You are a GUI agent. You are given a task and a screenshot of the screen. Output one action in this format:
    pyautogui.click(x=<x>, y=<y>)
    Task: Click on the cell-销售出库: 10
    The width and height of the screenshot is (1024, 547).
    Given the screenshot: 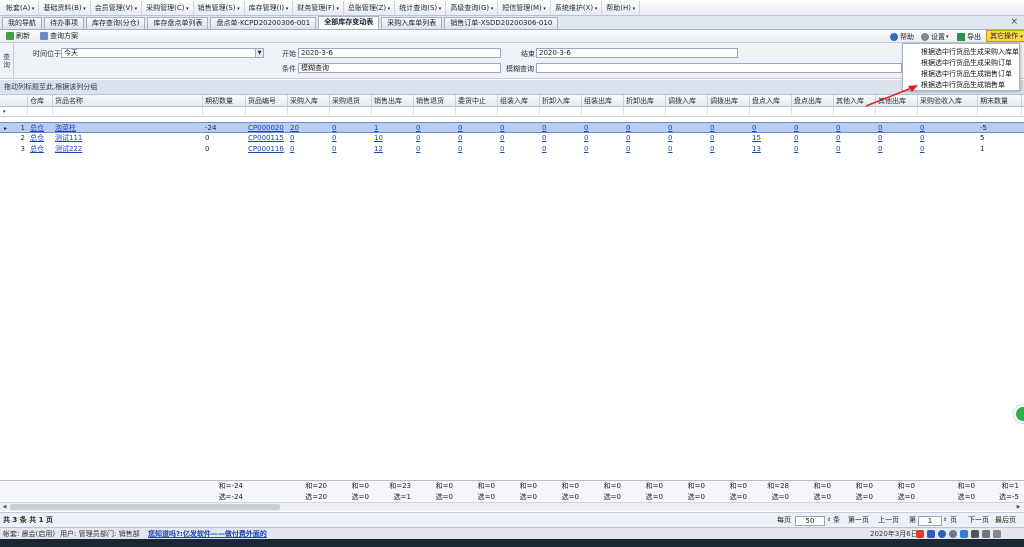 What is the action you would take?
    pyautogui.click(x=393, y=138)
    